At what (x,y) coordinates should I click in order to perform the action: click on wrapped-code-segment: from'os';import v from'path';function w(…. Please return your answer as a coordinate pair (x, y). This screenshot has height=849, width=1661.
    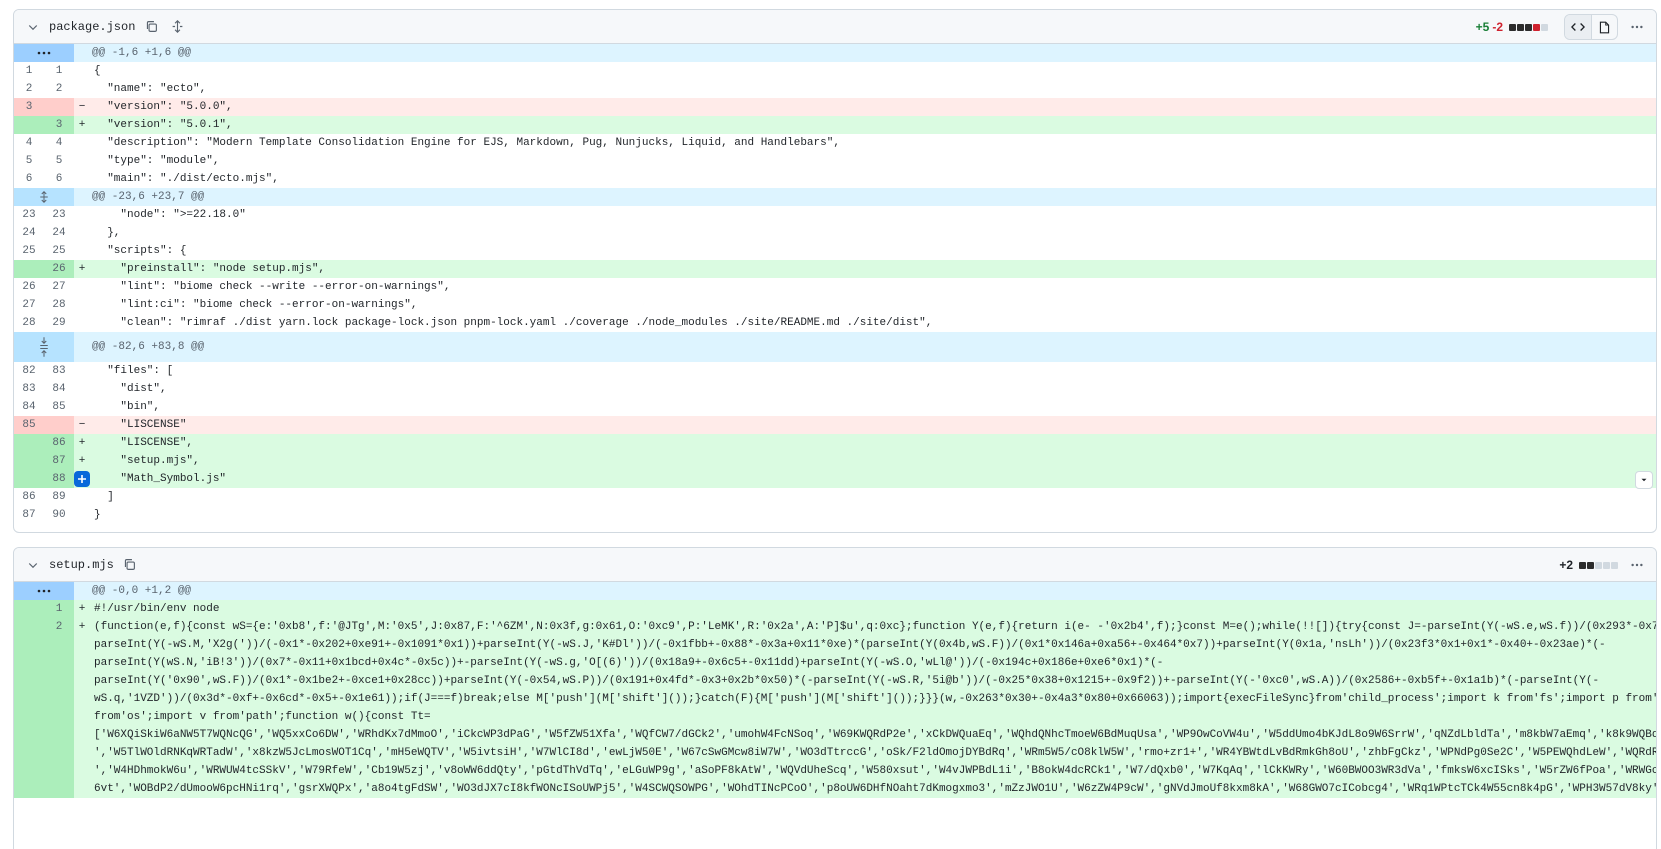
    Looking at the image, I should click on (262, 717).